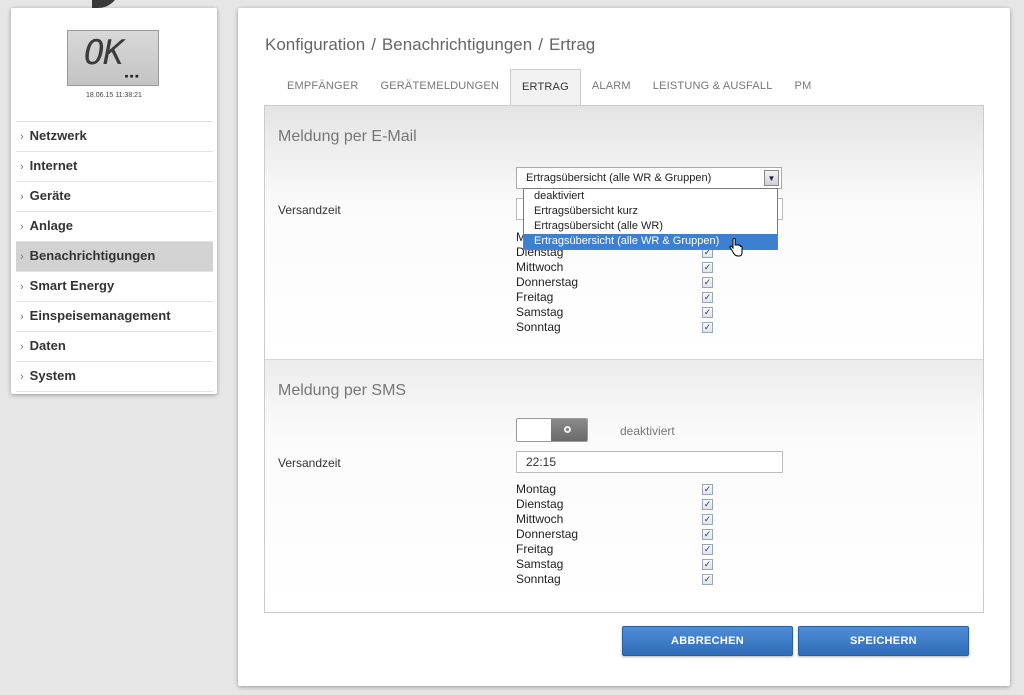 This screenshot has height=695, width=1024. I want to click on sidebar-item-netzwerk: › Netzwerk, so click(114, 137).